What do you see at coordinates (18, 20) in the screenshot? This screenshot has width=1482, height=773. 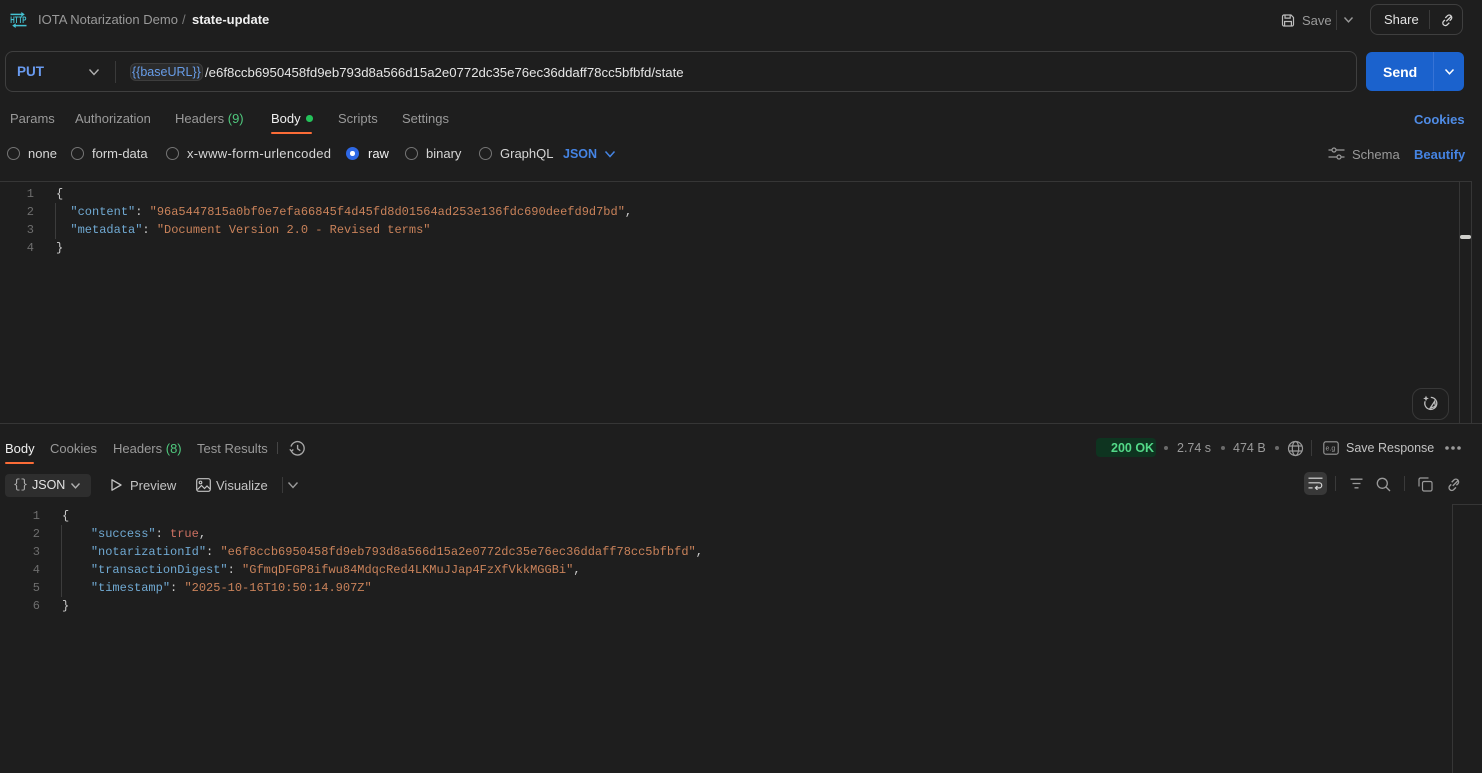 I see `svg-text: HTTP` at bounding box center [18, 20].